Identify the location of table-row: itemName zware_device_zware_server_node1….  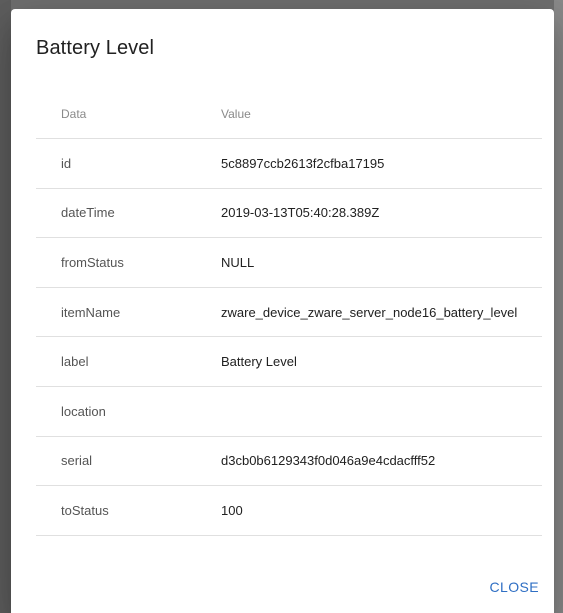
(289, 312).